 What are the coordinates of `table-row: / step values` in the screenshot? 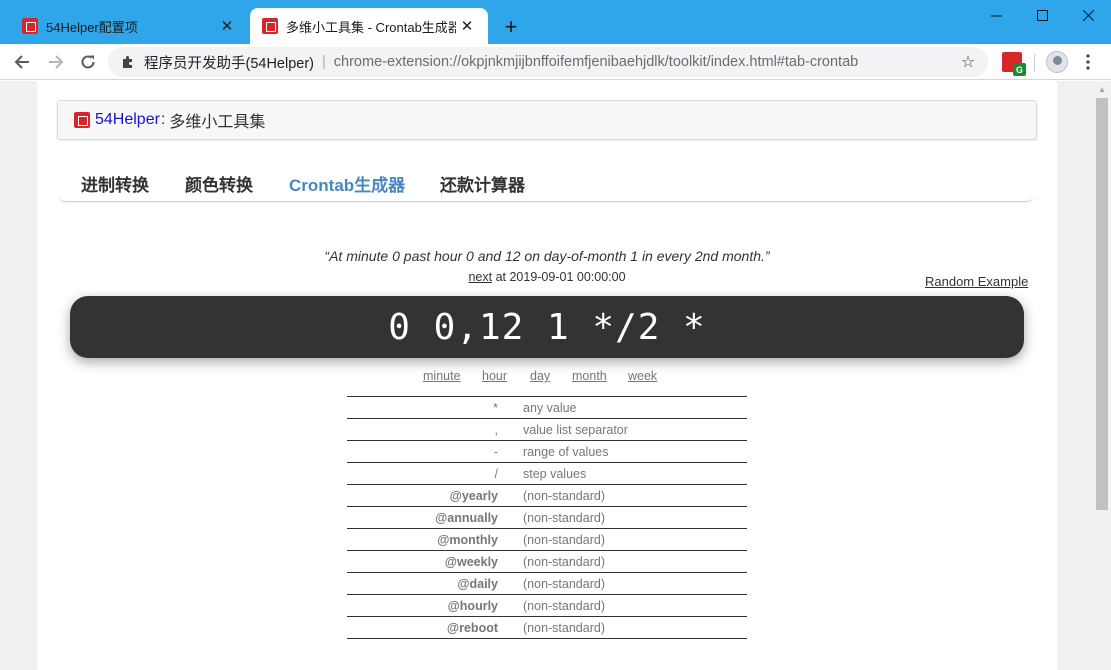 It's located at (547, 473).